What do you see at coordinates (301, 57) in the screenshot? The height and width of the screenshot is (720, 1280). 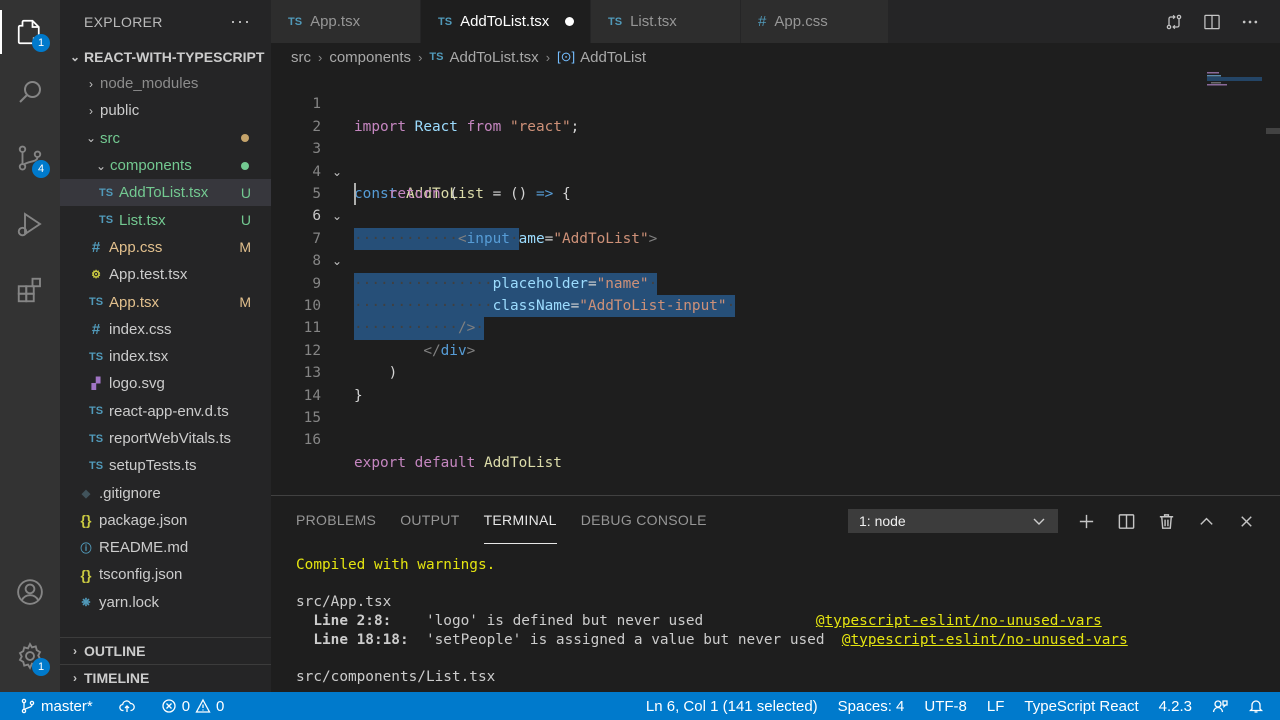 I see `breadcrumb-item: src` at bounding box center [301, 57].